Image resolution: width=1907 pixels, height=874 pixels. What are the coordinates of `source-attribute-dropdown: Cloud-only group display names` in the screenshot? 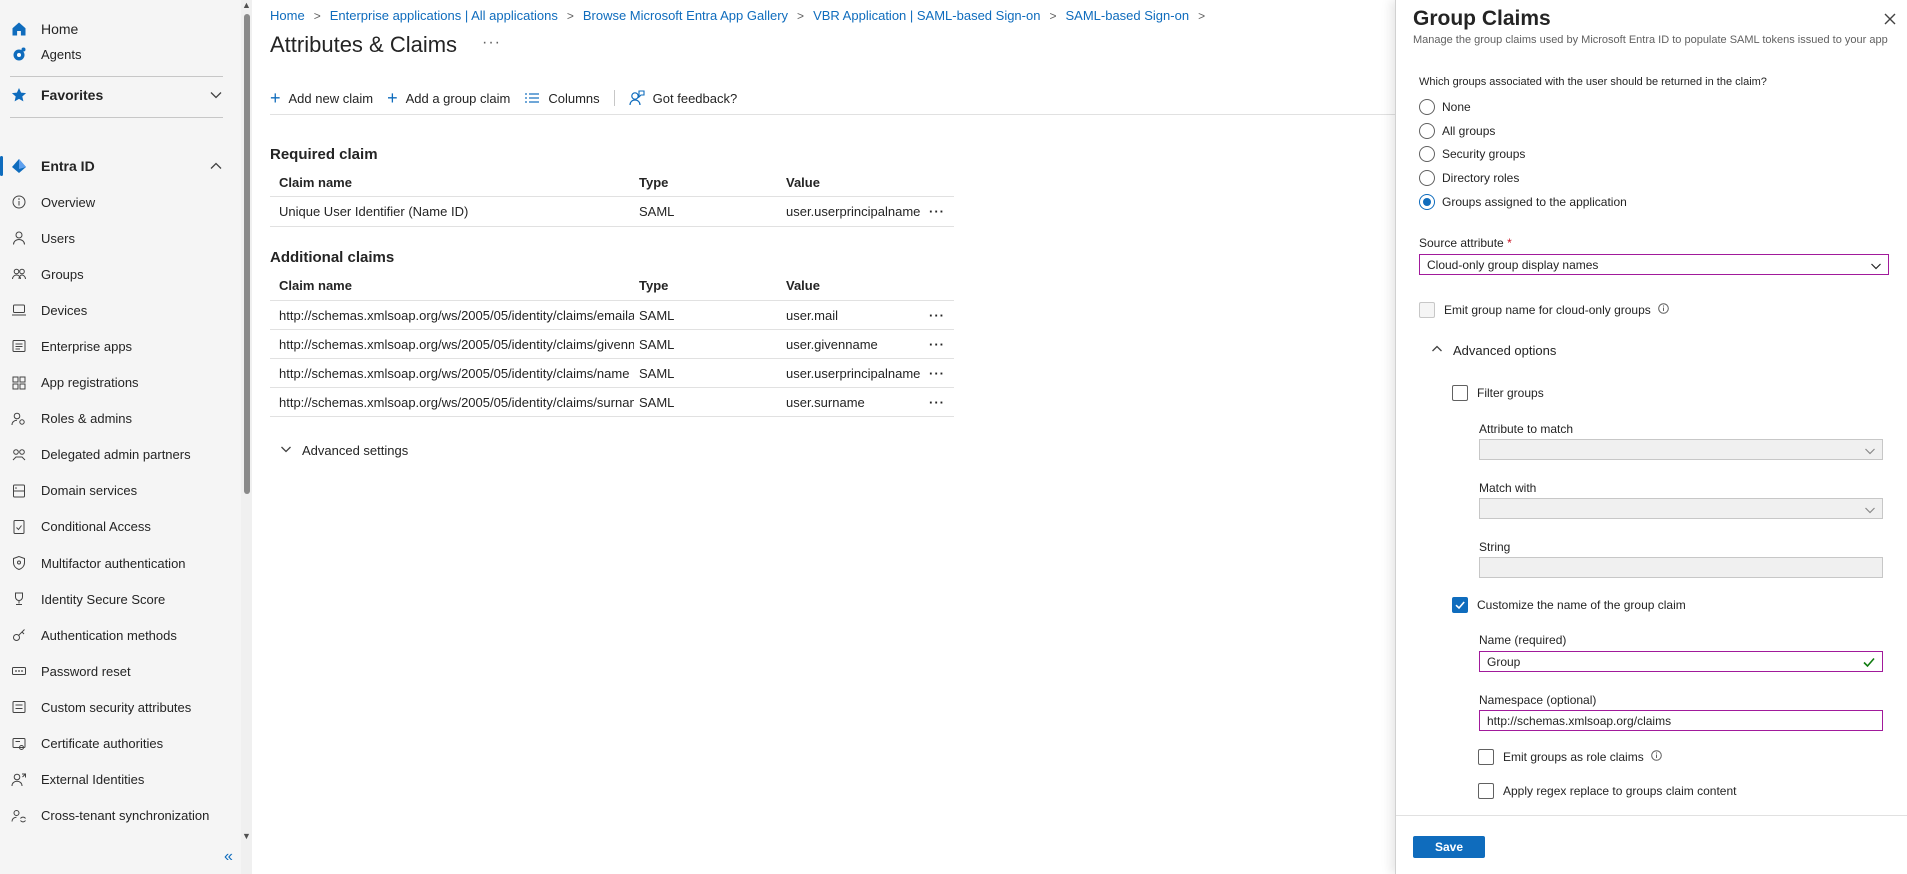 It's located at (1654, 264).